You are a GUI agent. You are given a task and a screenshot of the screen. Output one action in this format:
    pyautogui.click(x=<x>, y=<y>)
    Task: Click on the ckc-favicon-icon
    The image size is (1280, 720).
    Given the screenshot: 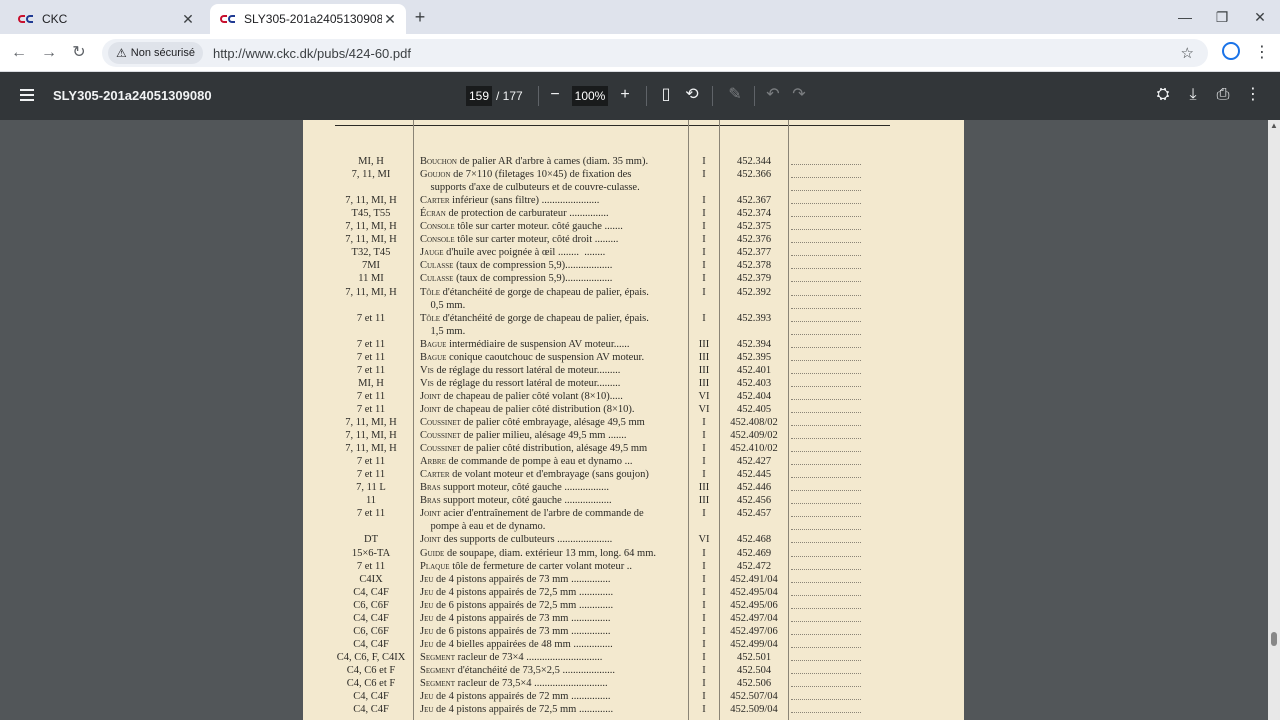 What is the action you would take?
    pyautogui.click(x=228, y=19)
    